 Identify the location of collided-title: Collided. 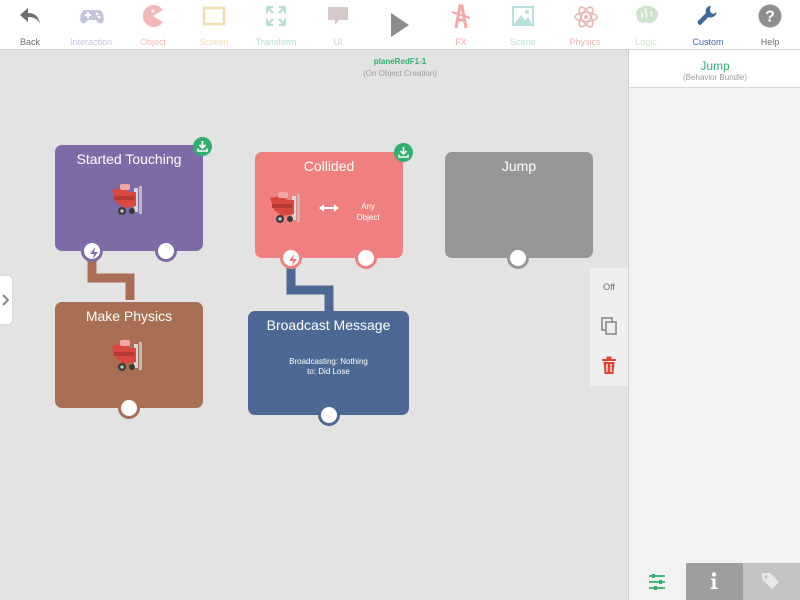
(329, 166).